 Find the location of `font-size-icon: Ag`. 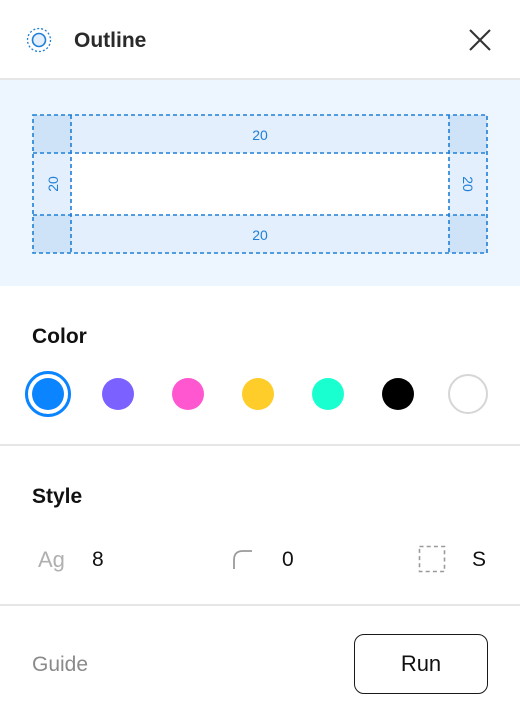

font-size-icon: Ag is located at coordinates (51, 559).